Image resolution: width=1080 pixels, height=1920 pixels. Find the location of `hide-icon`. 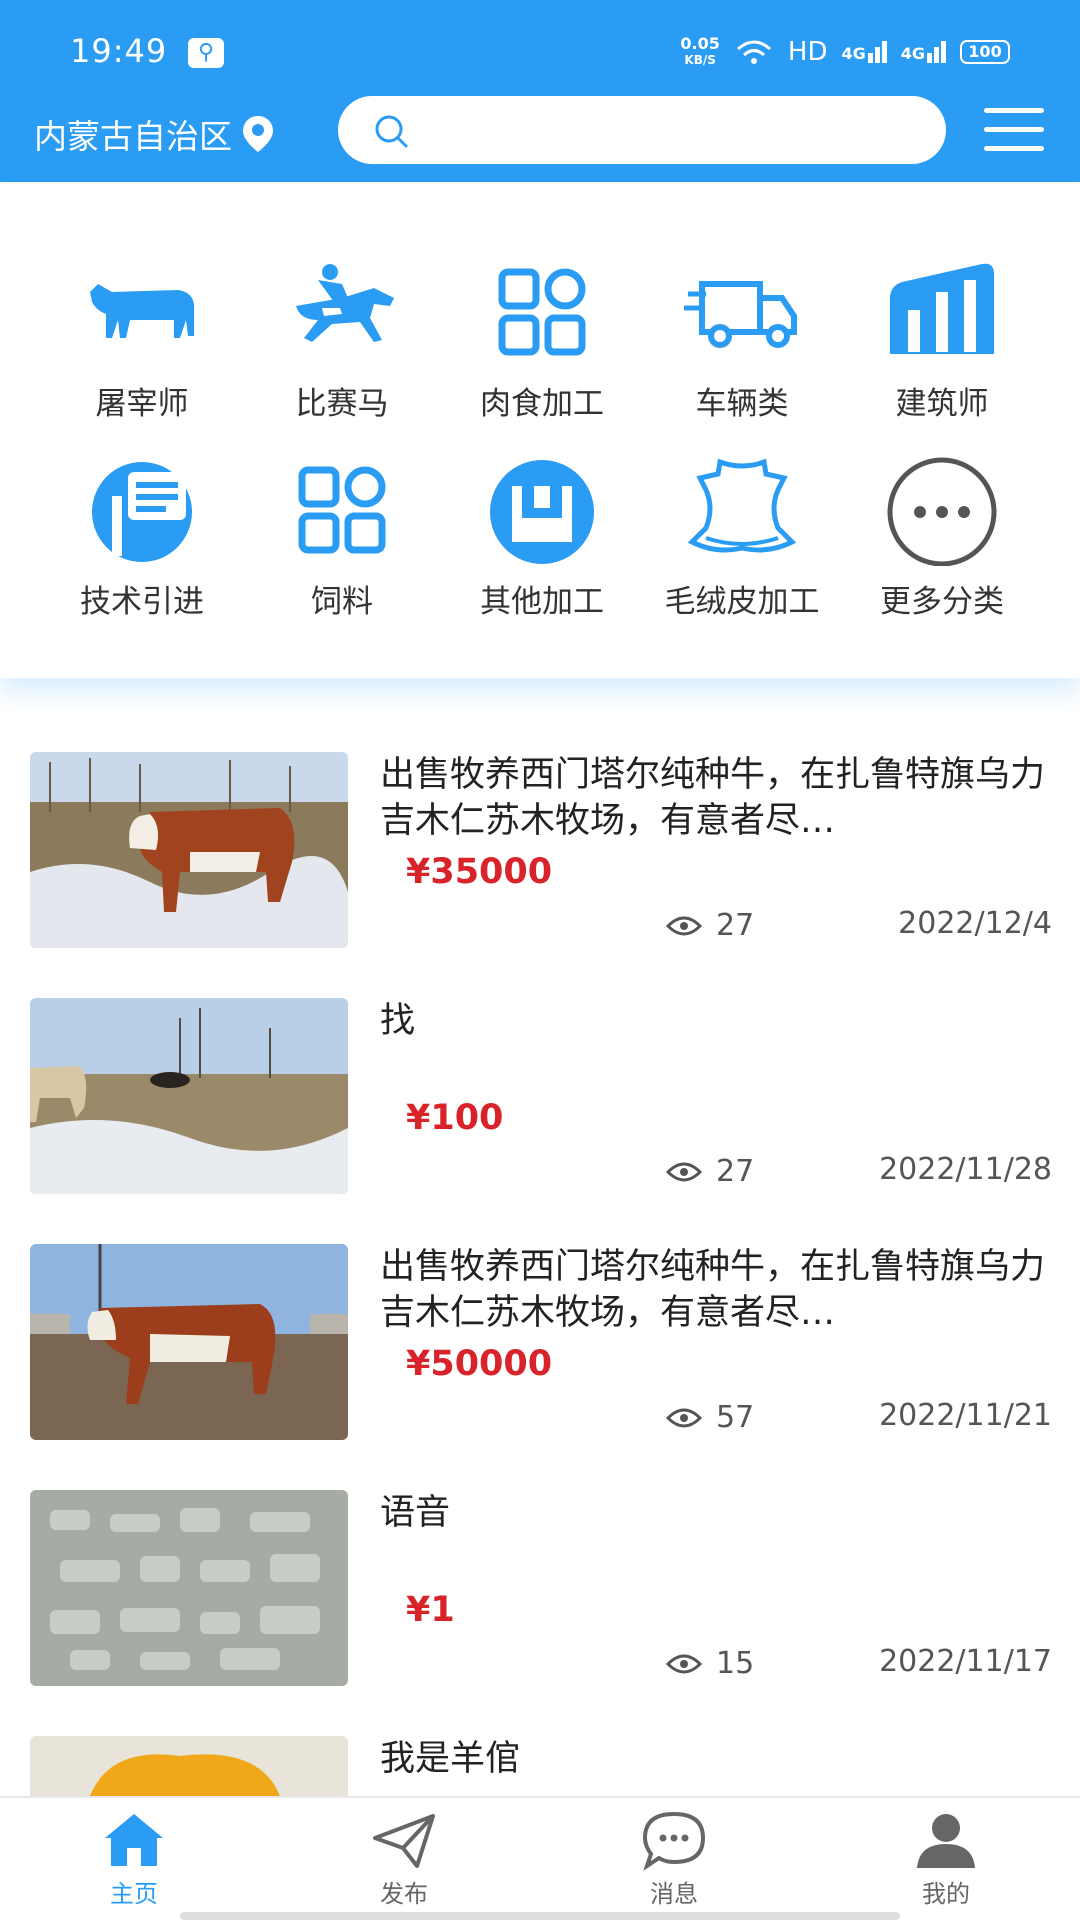

hide-icon is located at coordinates (742, 505).